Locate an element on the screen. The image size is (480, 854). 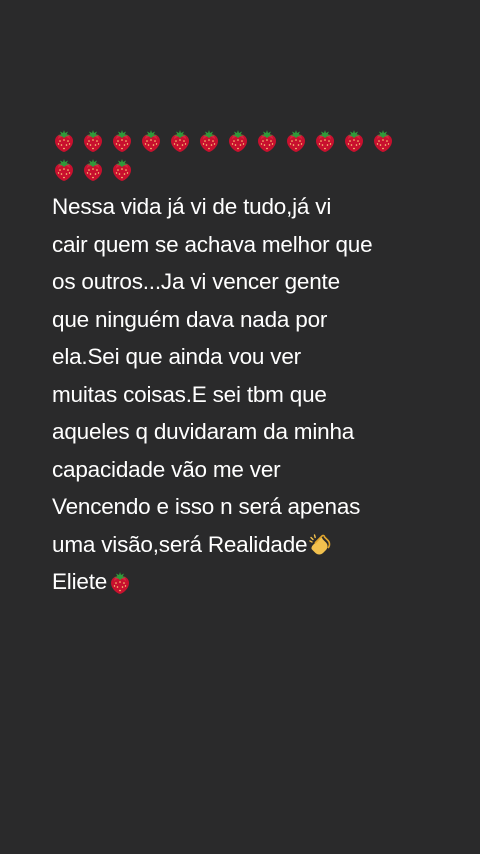
post-line: que ninguém dava nada por is located at coordinates (257, 320).